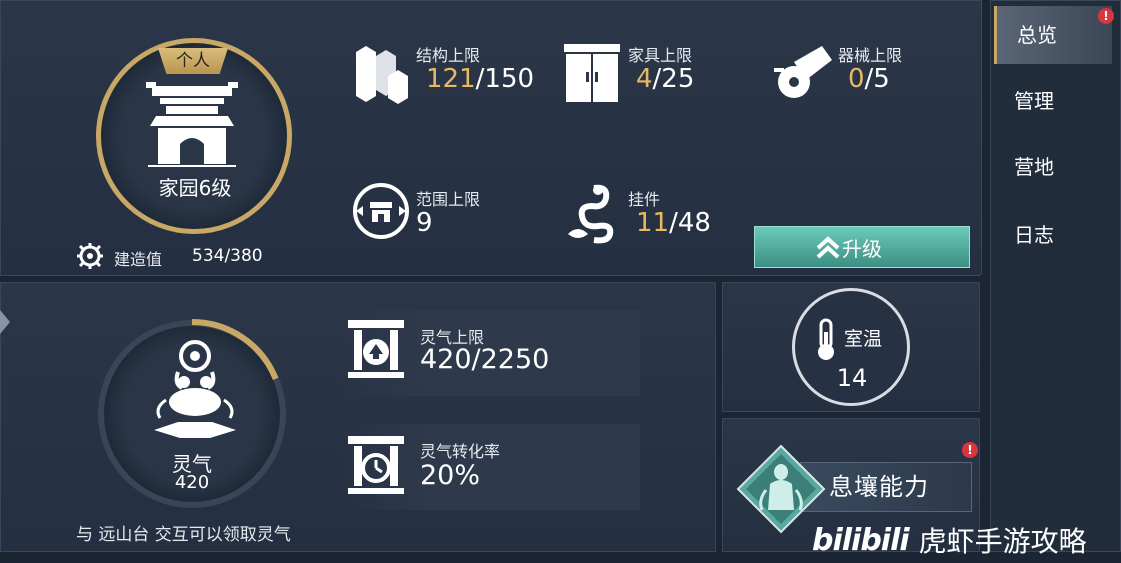 The width and height of the screenshot is (1121, 563). What do you see at coordinates (195, 188) in the screenshot?
I see `home-level-label: 家园6级` at bounding box center [195, 188].